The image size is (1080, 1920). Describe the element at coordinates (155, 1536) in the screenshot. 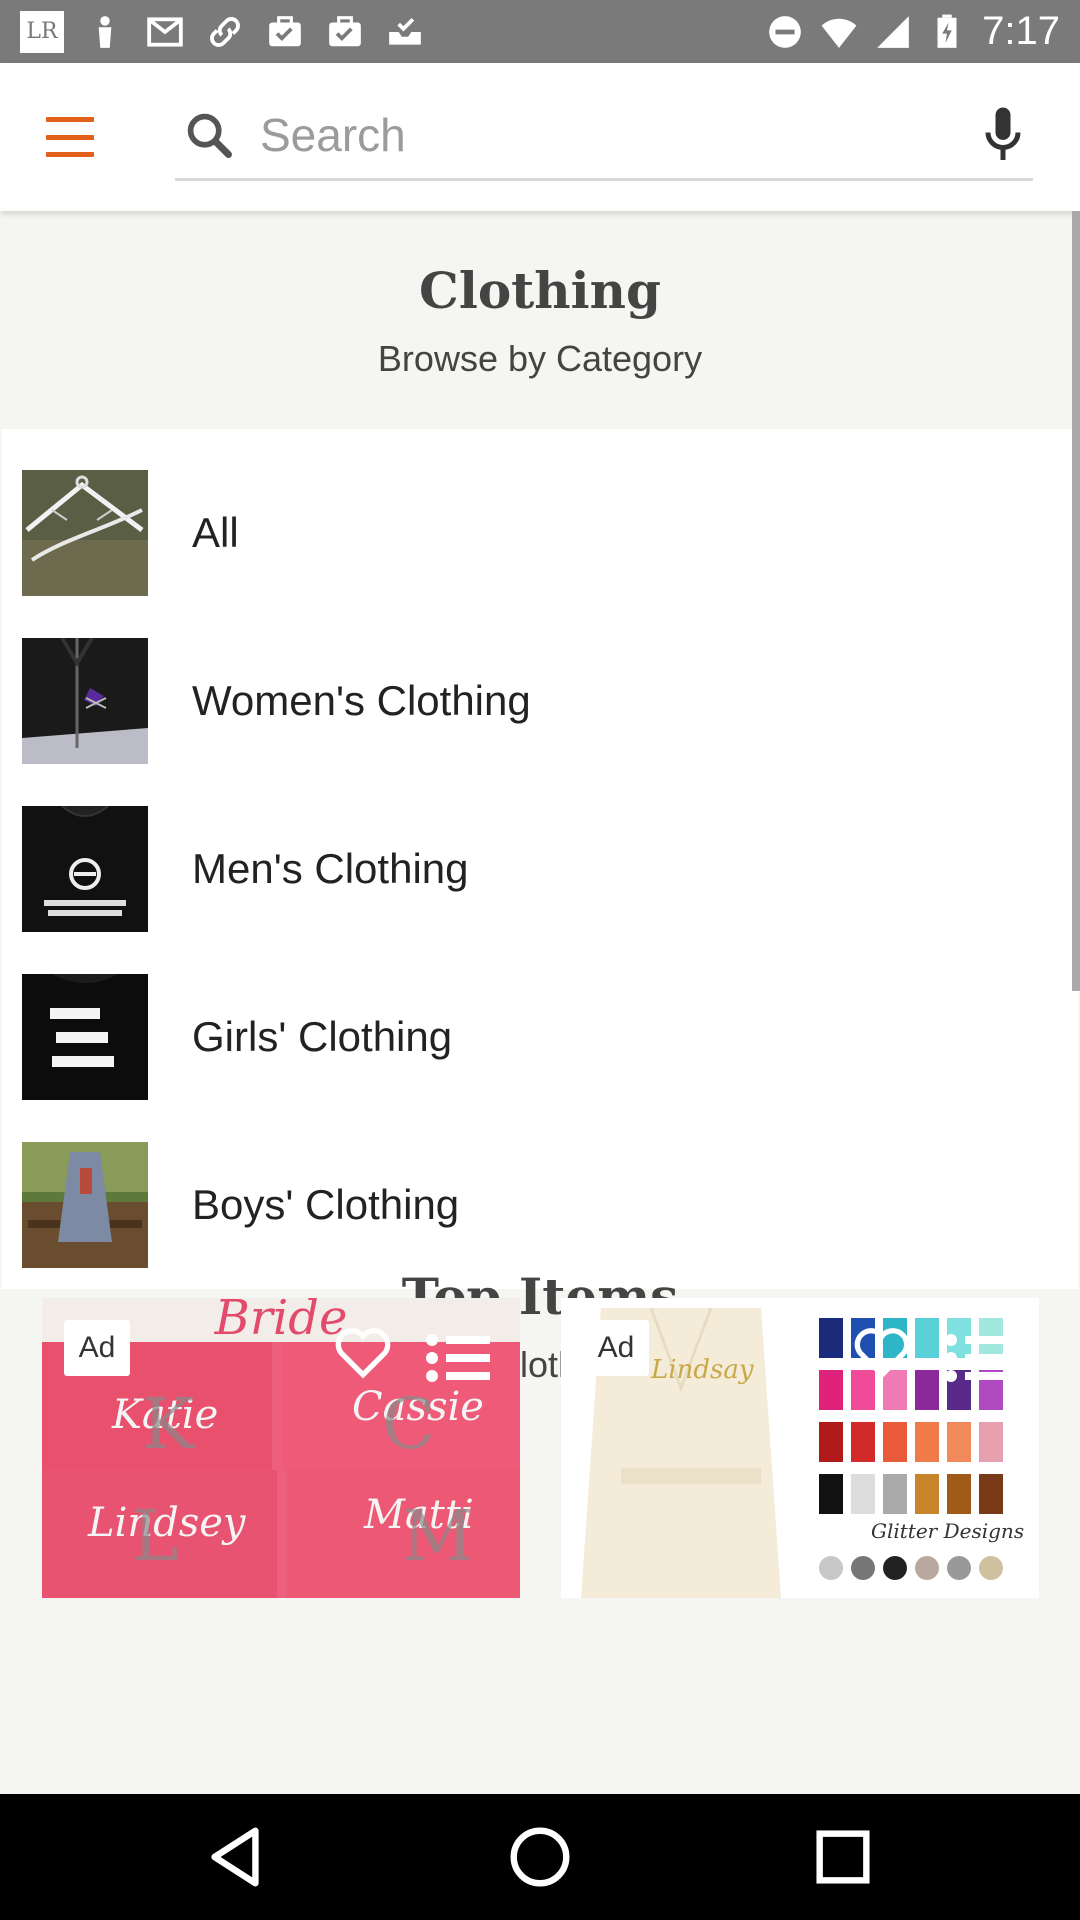

I see `svg-text: L` at that location.